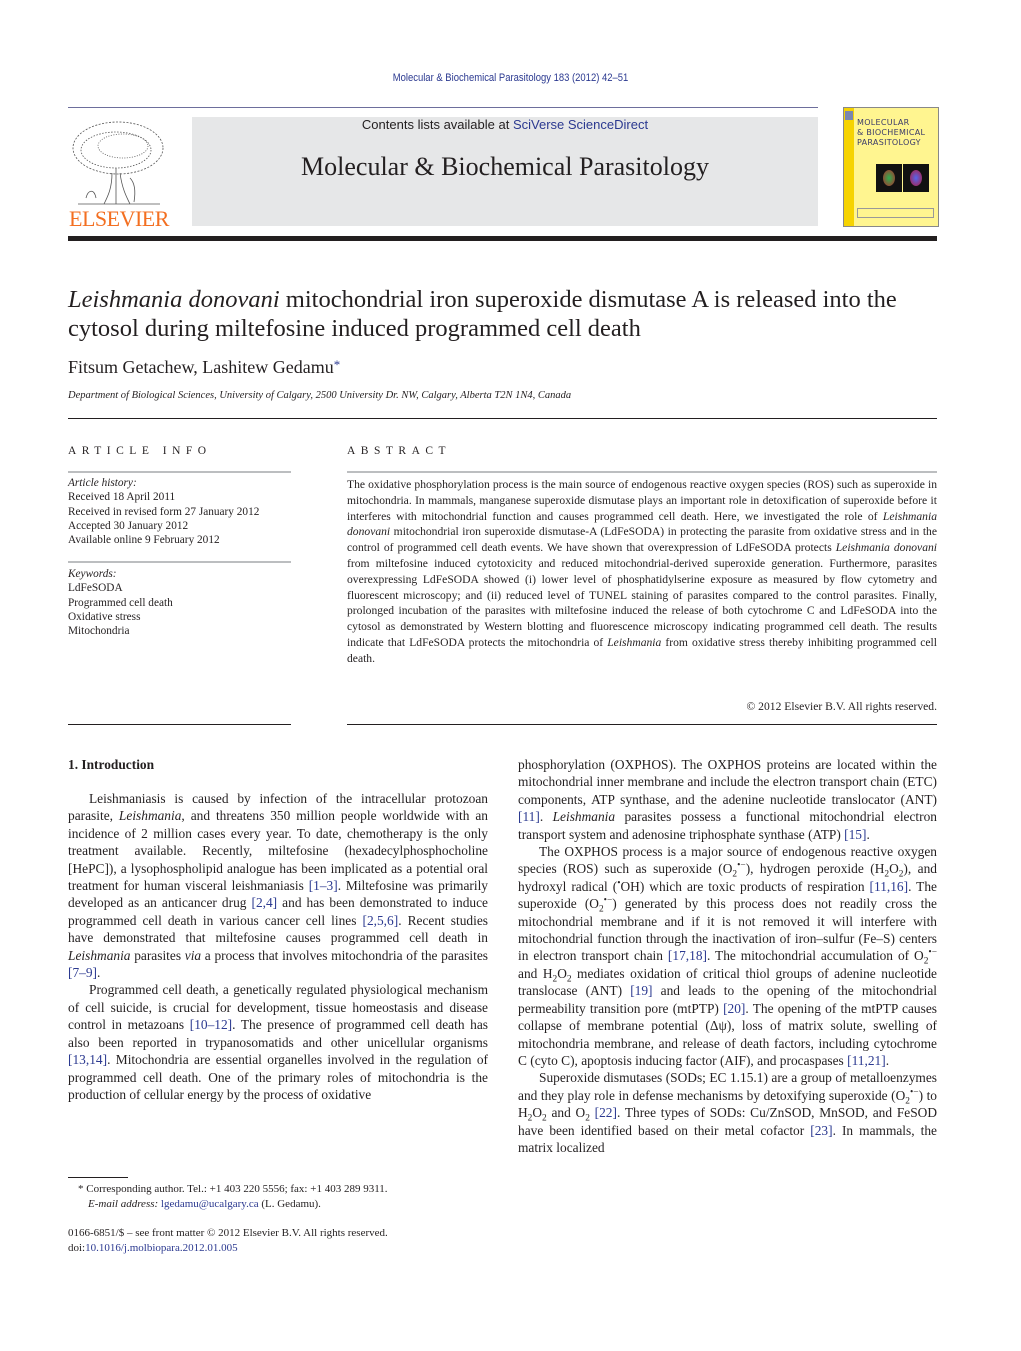 This screenshot has height=1351, width=1021. What do you see at coordinates (399, 451) in the screenshot?
I see `abstract-heading: ABSTRACT` at bounding box center [399, 451].